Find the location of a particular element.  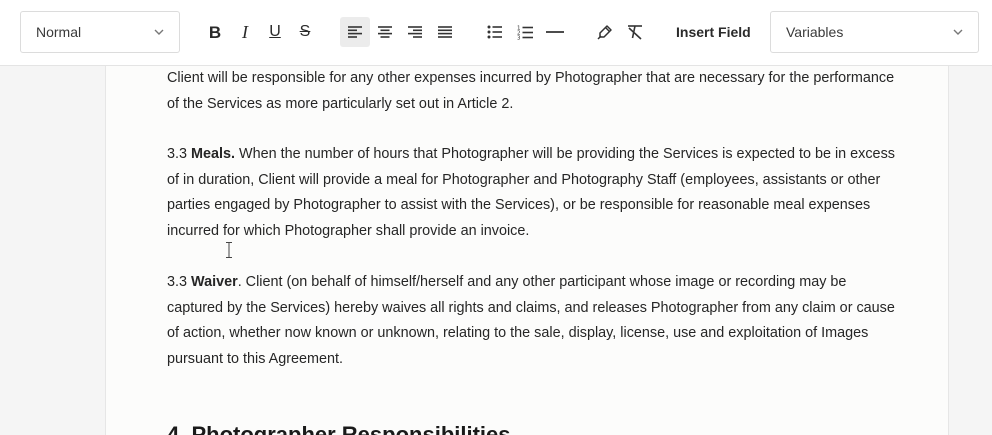

italic-button: I is located at coordinates (245, 32).